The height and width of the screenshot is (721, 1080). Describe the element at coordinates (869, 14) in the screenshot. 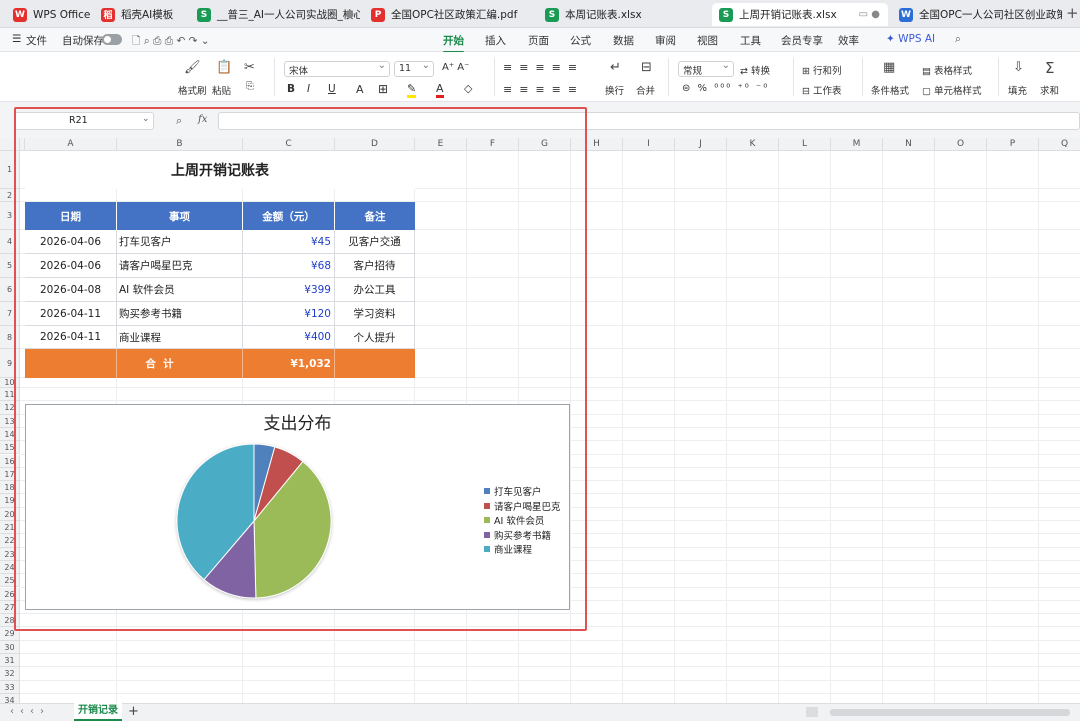

I see `close-icon: ▭ ●` at that location.